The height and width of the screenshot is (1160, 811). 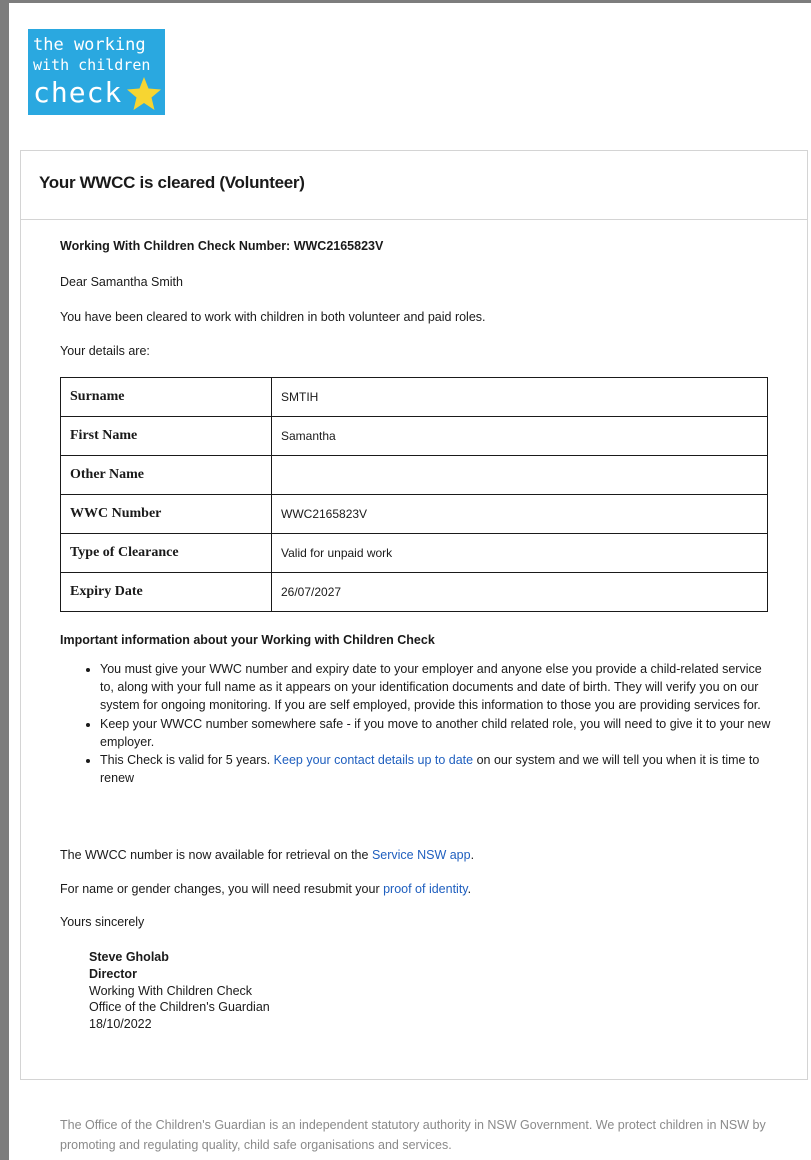 What do you see at coordinates (519, 514) in the screenshot?
I see `wwc-number-value: WWC2165823V` at bounding box center [519, 514].